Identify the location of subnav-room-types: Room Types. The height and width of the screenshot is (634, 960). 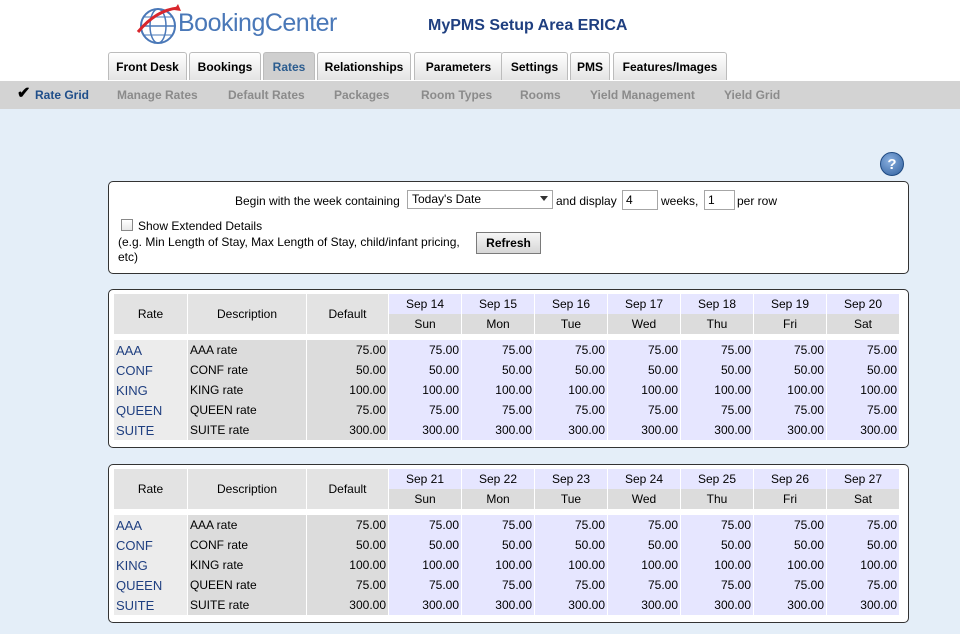
(456, 95).